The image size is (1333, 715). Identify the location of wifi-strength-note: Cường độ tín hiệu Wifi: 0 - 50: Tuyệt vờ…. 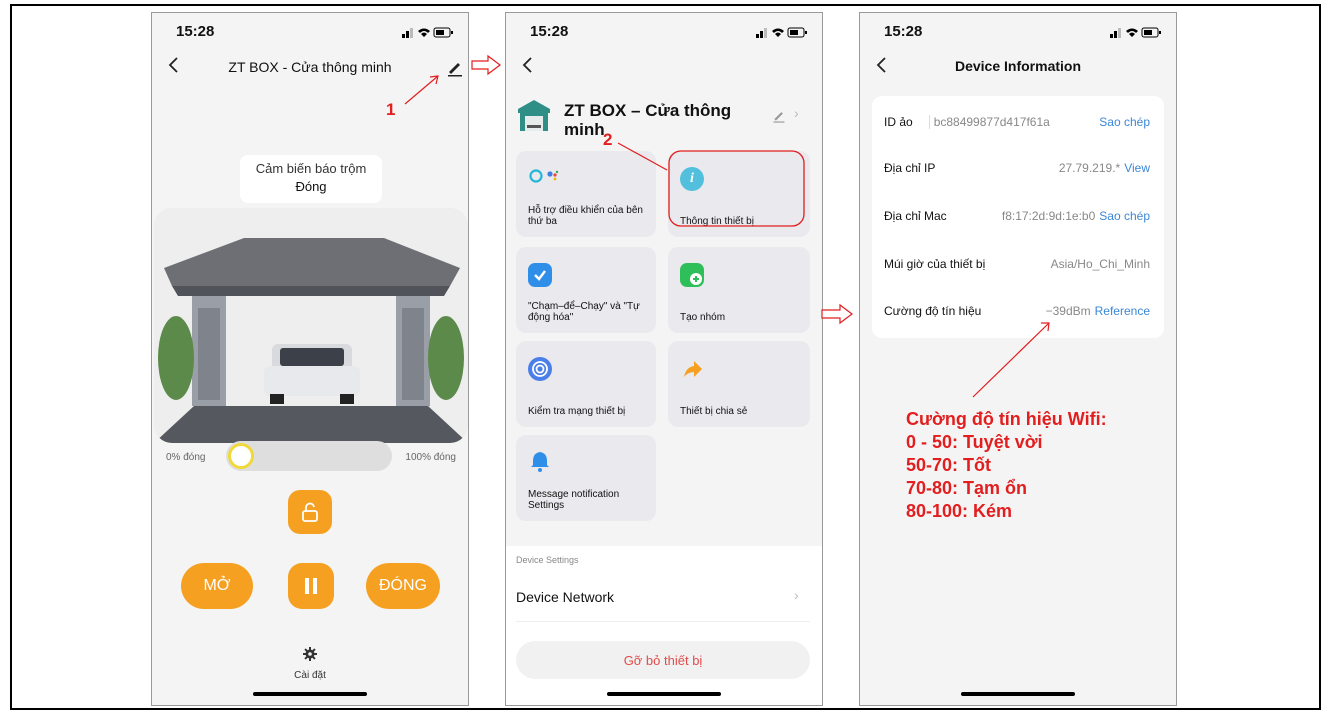
(1006, 465).